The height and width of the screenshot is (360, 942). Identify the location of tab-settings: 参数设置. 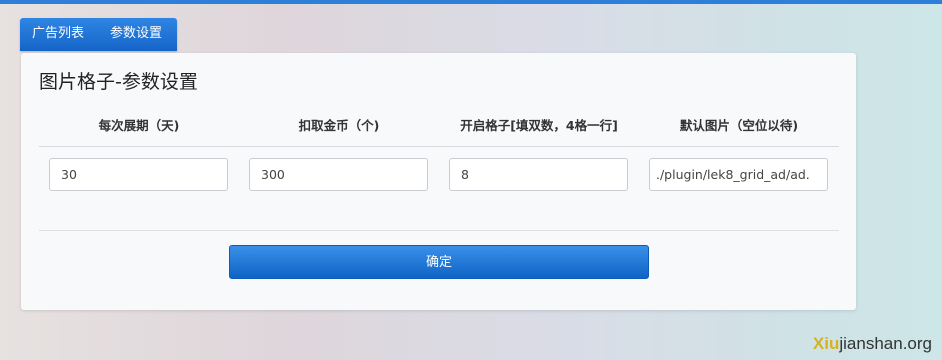
(136, 34).